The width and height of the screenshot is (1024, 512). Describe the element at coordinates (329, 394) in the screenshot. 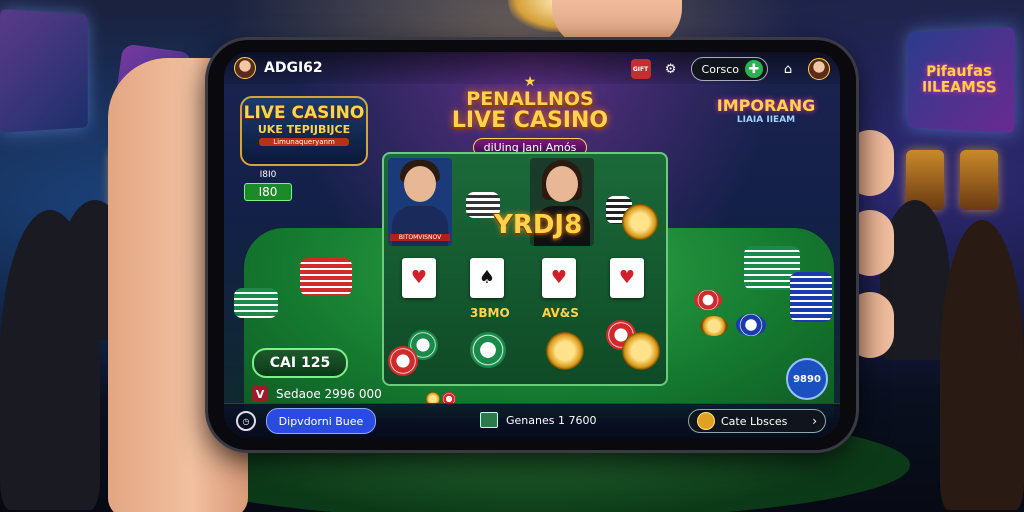

I see `balance-text: Sedaoe 2996 000` at that location.